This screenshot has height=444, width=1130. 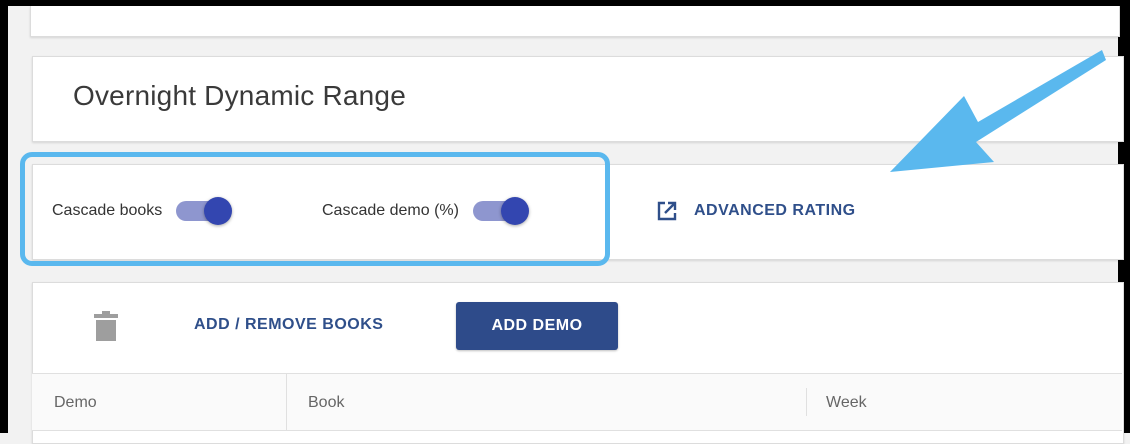 What do you see at coordinates (998, 111) in the screenshot?
I see `callout-arrow-icon` at bounding box center [998, 111].